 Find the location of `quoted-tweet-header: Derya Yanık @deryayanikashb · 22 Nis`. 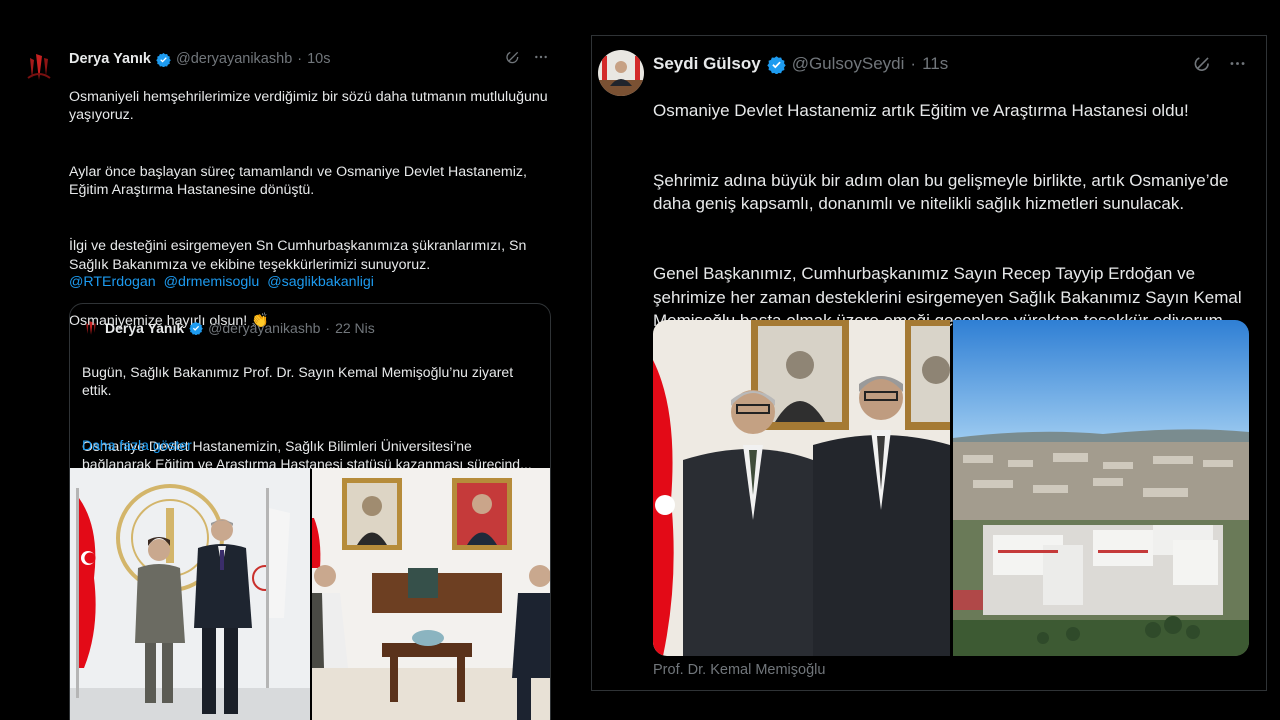

quoted-tweet-header: Derya Yanık @deryayanikashb · 22 Nis is located at coordinates (228, 328).